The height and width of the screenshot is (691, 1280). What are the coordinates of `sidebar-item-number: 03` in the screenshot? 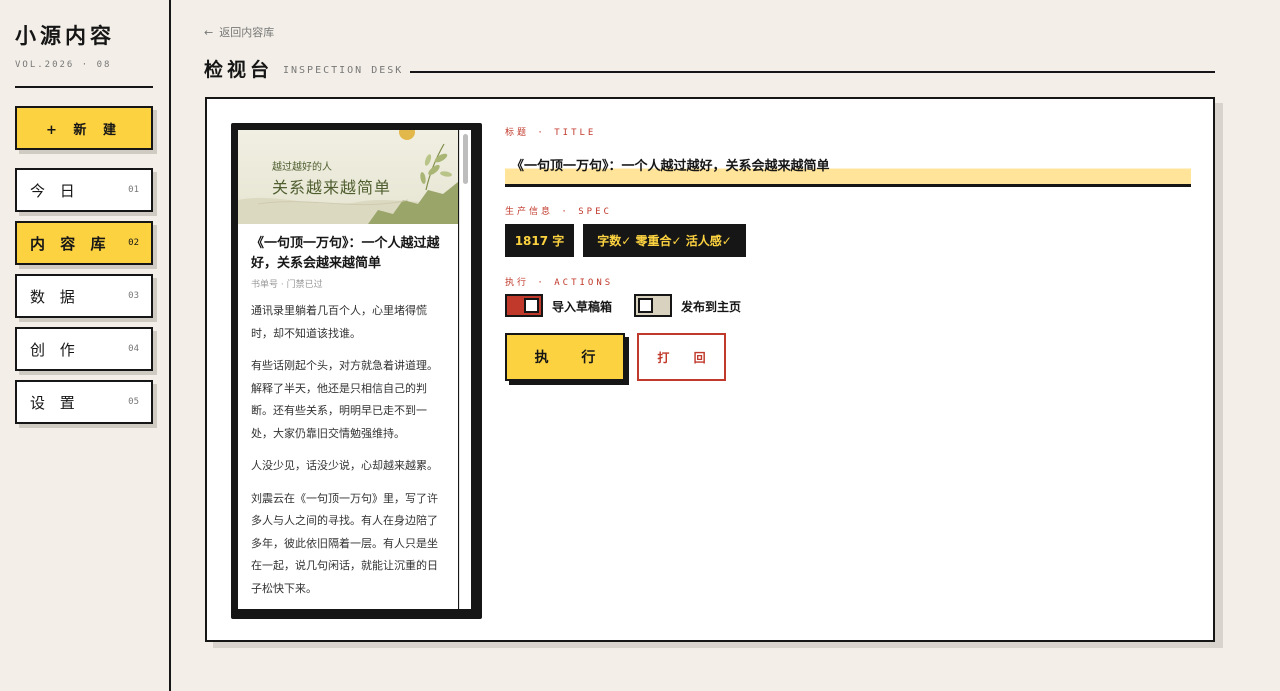 It's located at (133, 296).